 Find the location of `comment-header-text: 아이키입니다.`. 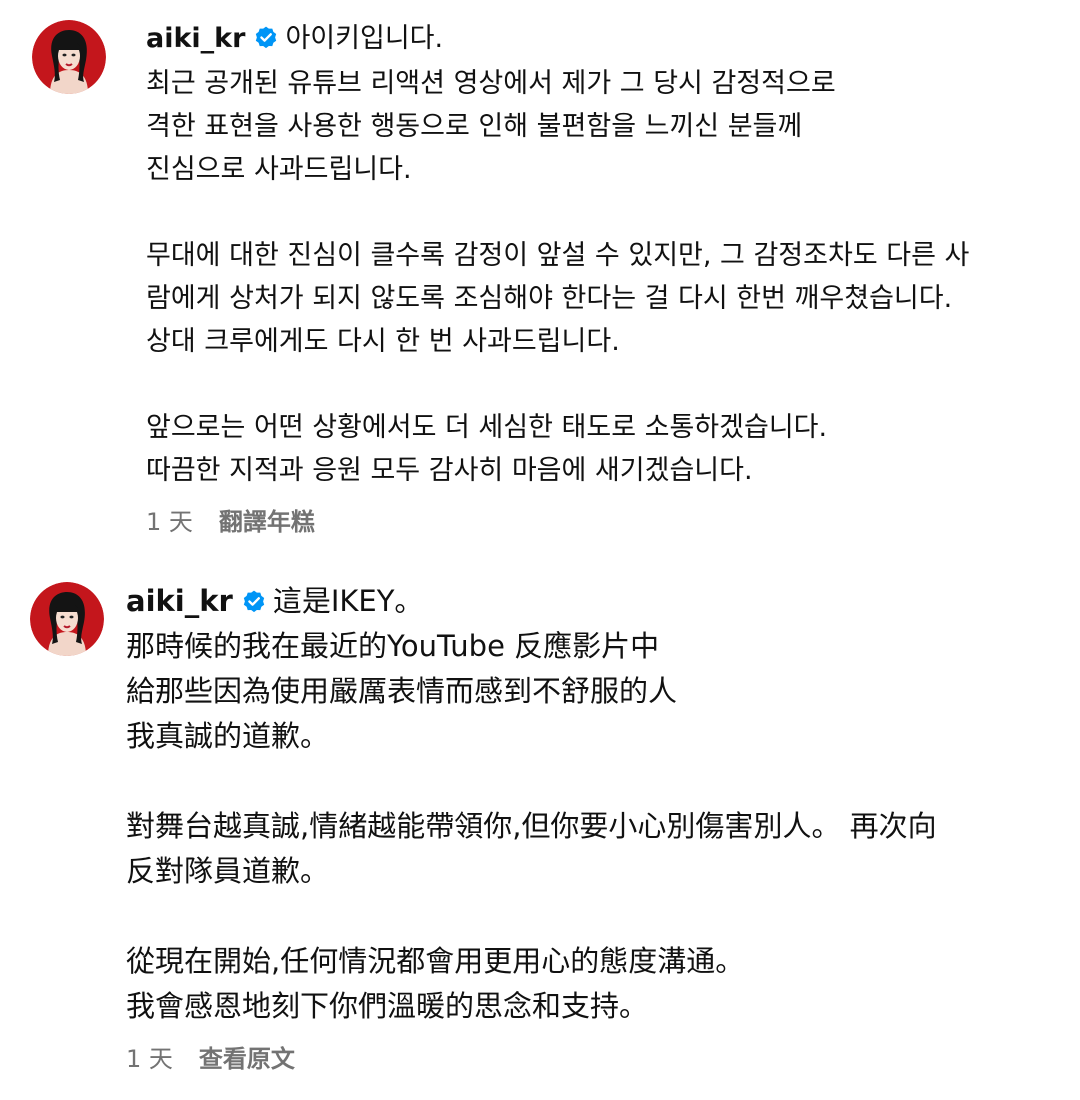

comment-header-text: 아이키입니다. is located at coordinates (364, 38).